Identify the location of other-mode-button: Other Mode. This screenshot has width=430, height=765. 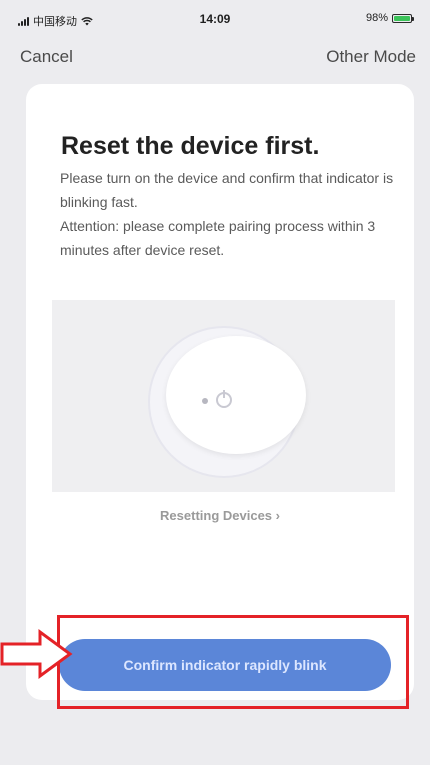
(371, 57).